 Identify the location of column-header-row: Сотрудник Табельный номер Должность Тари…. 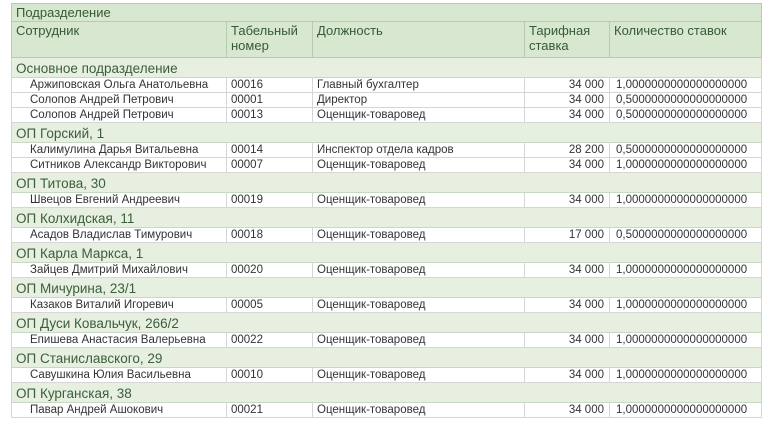
(387, 39).